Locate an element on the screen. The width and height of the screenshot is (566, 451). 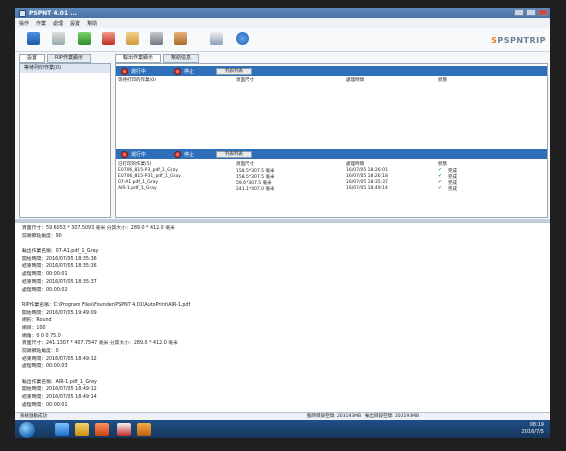
tab-help-info: 幫助信息 is located at coordinates (181, 58).